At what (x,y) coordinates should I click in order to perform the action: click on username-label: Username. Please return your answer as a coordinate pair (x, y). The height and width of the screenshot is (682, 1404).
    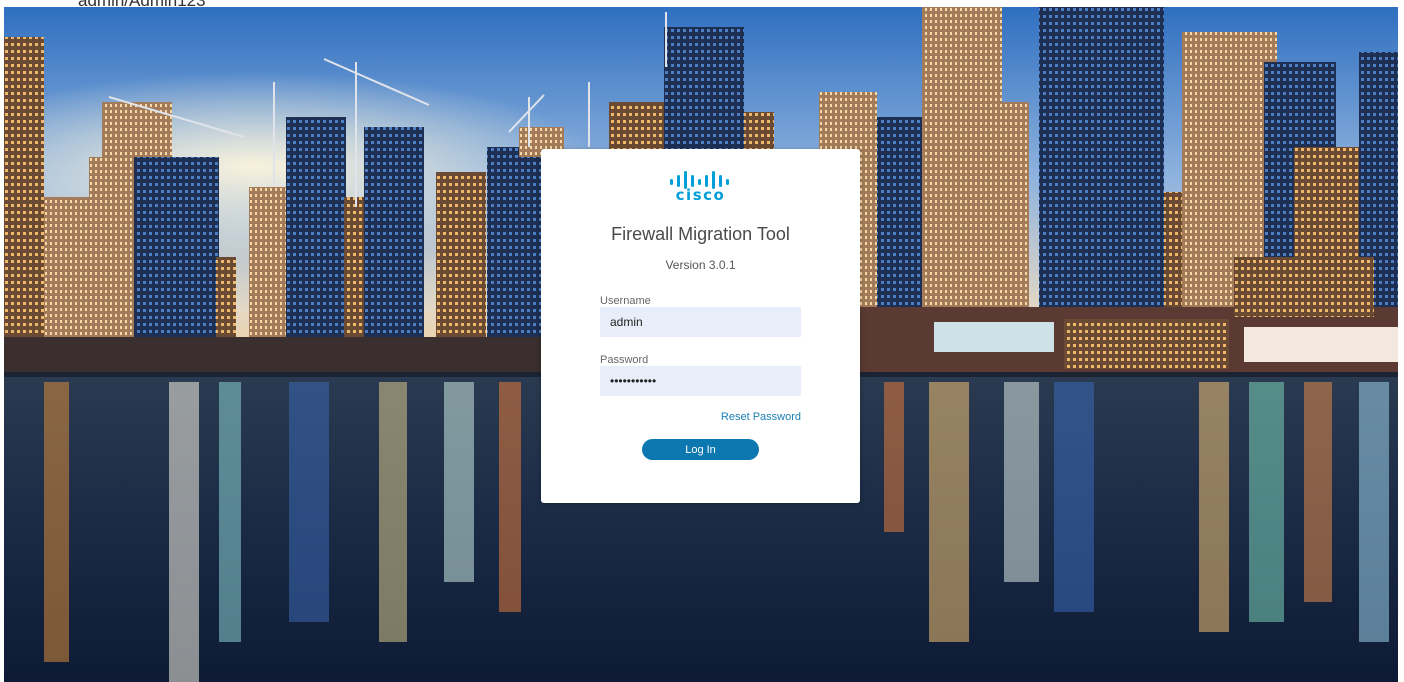
    Looking at the image, I should click on (625, 301).